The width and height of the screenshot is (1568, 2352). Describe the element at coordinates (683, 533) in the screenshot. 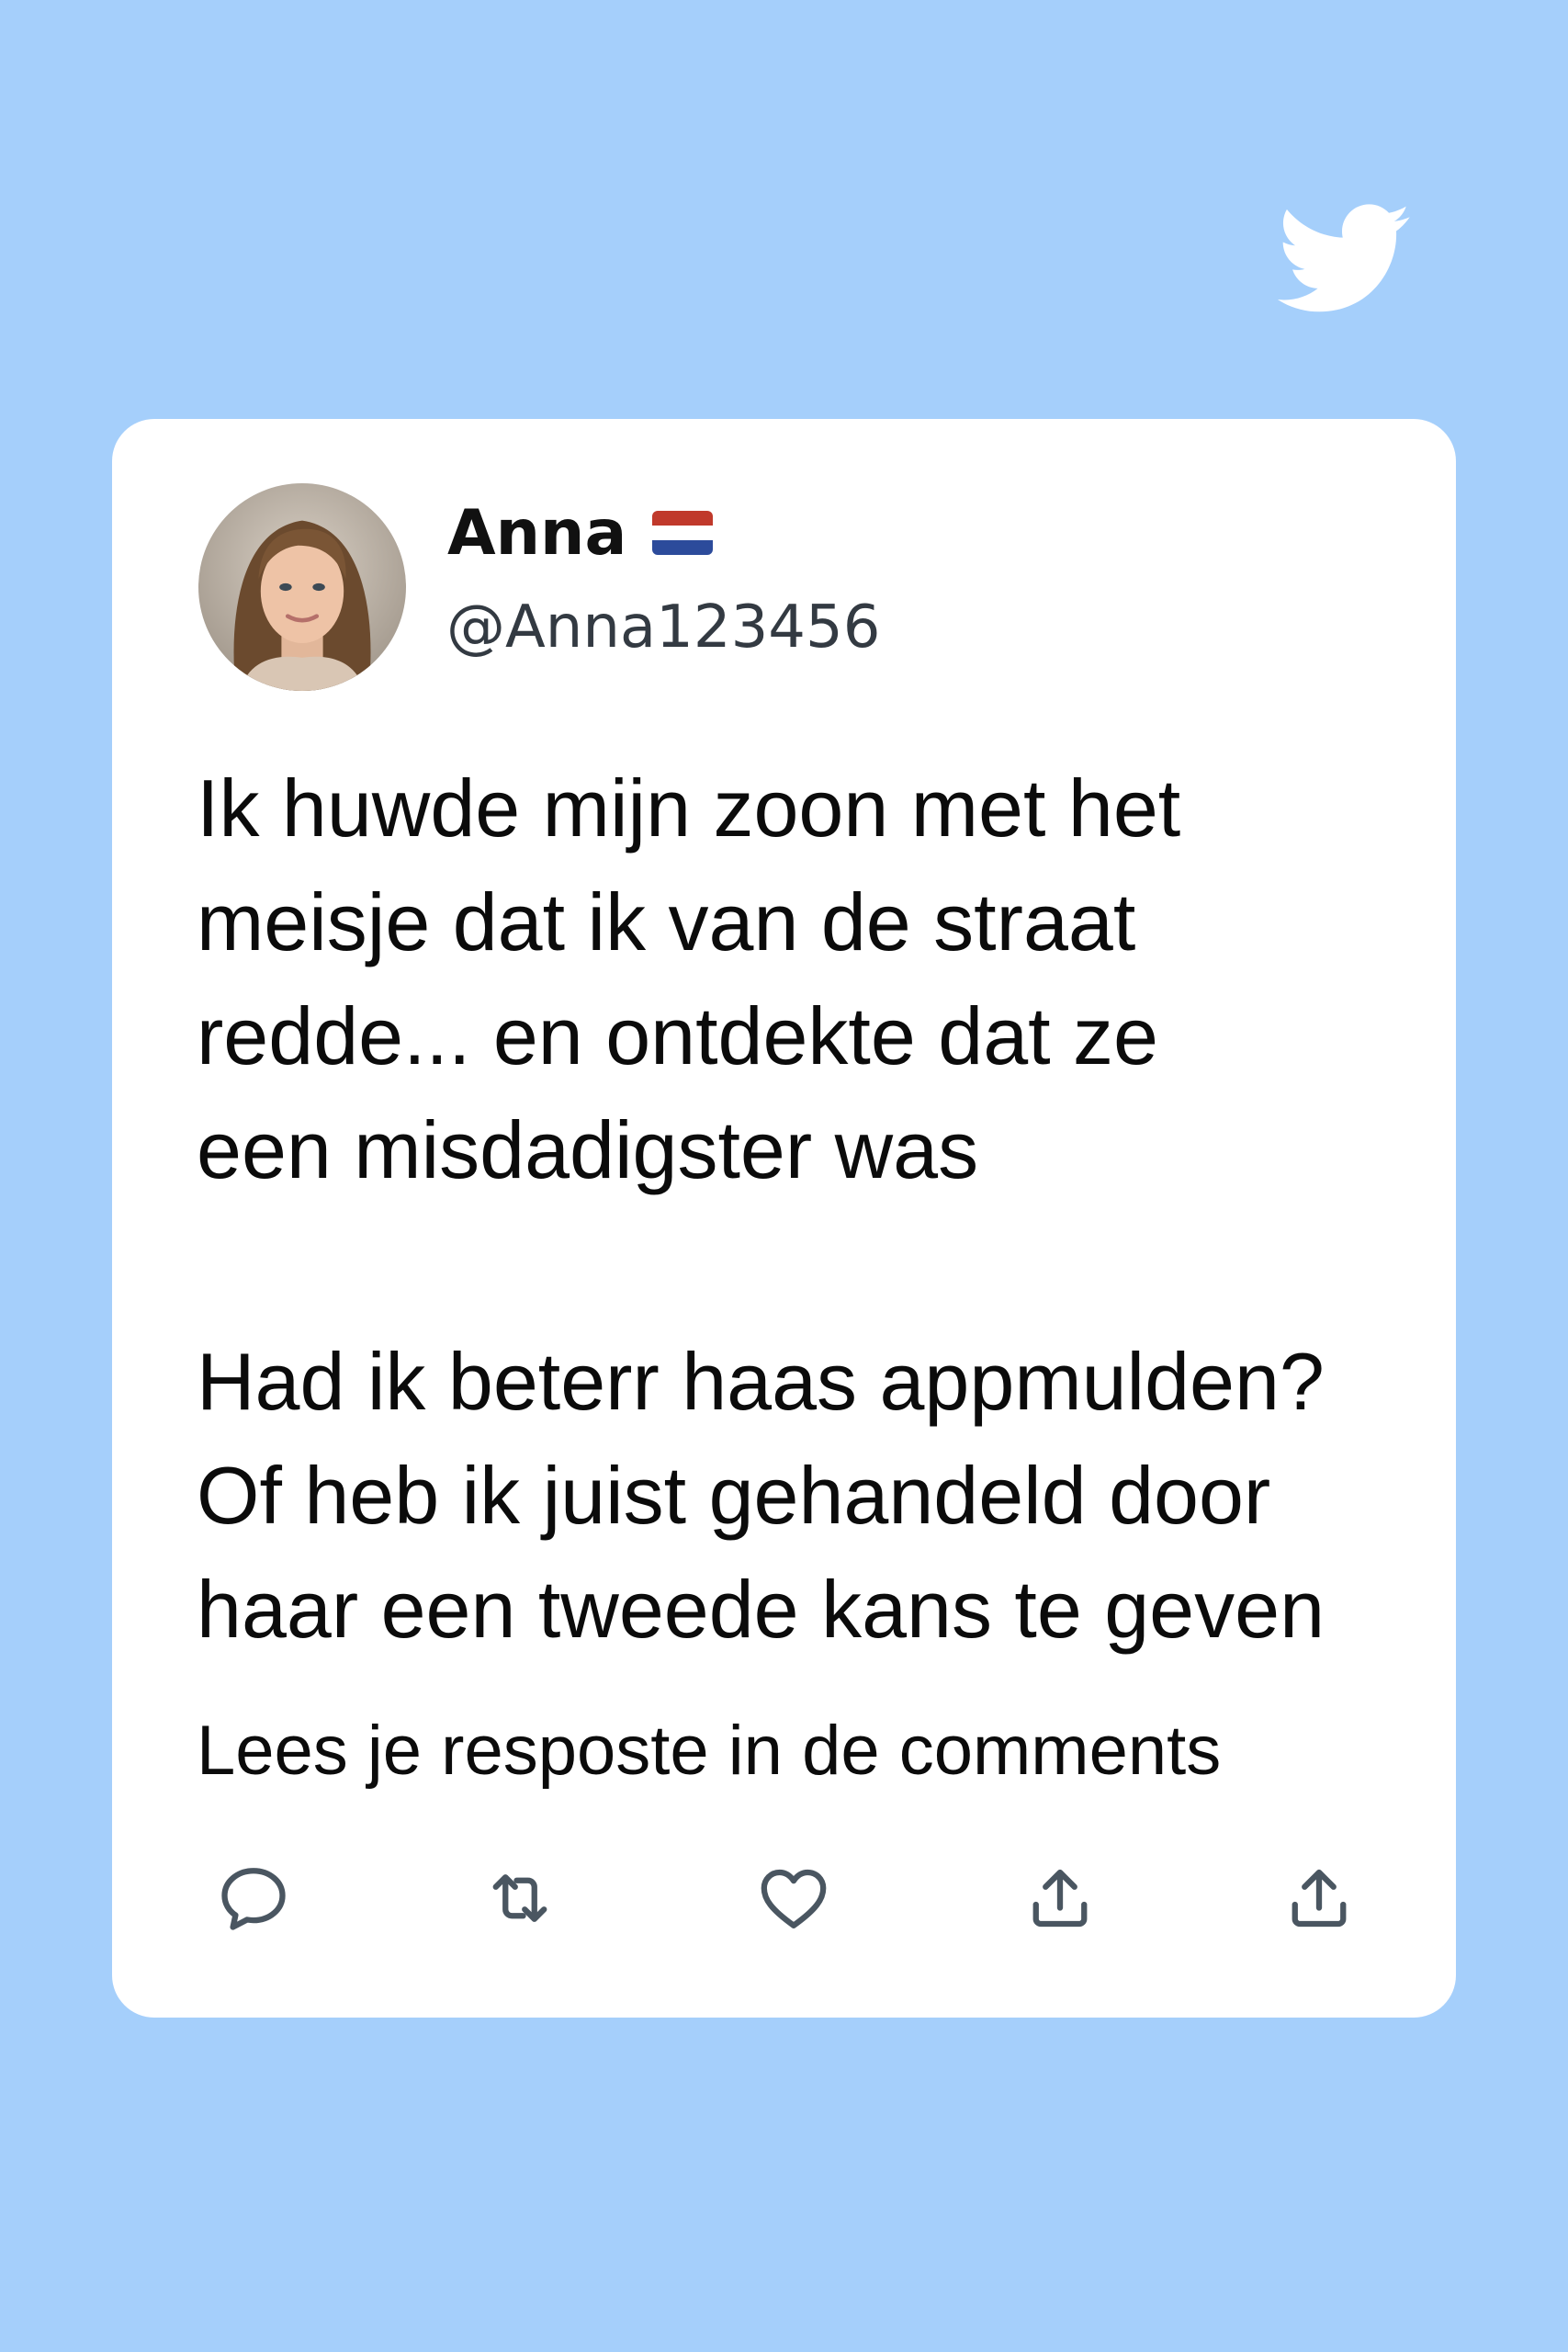

I see `netherlands-flag-icon` at that location.